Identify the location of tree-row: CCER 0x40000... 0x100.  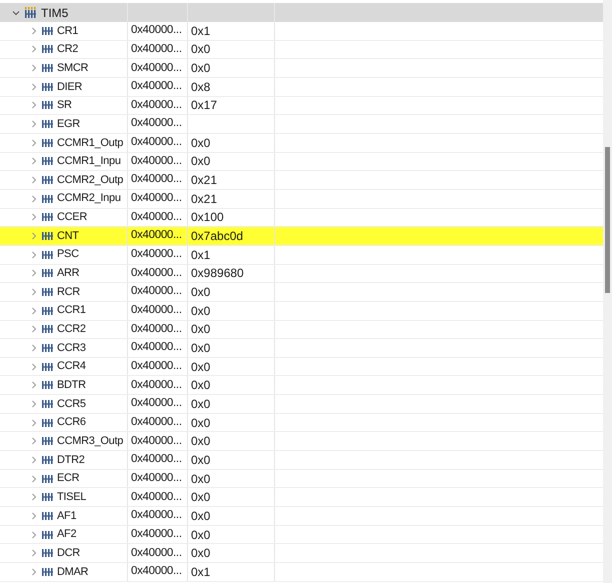
(301, 218).